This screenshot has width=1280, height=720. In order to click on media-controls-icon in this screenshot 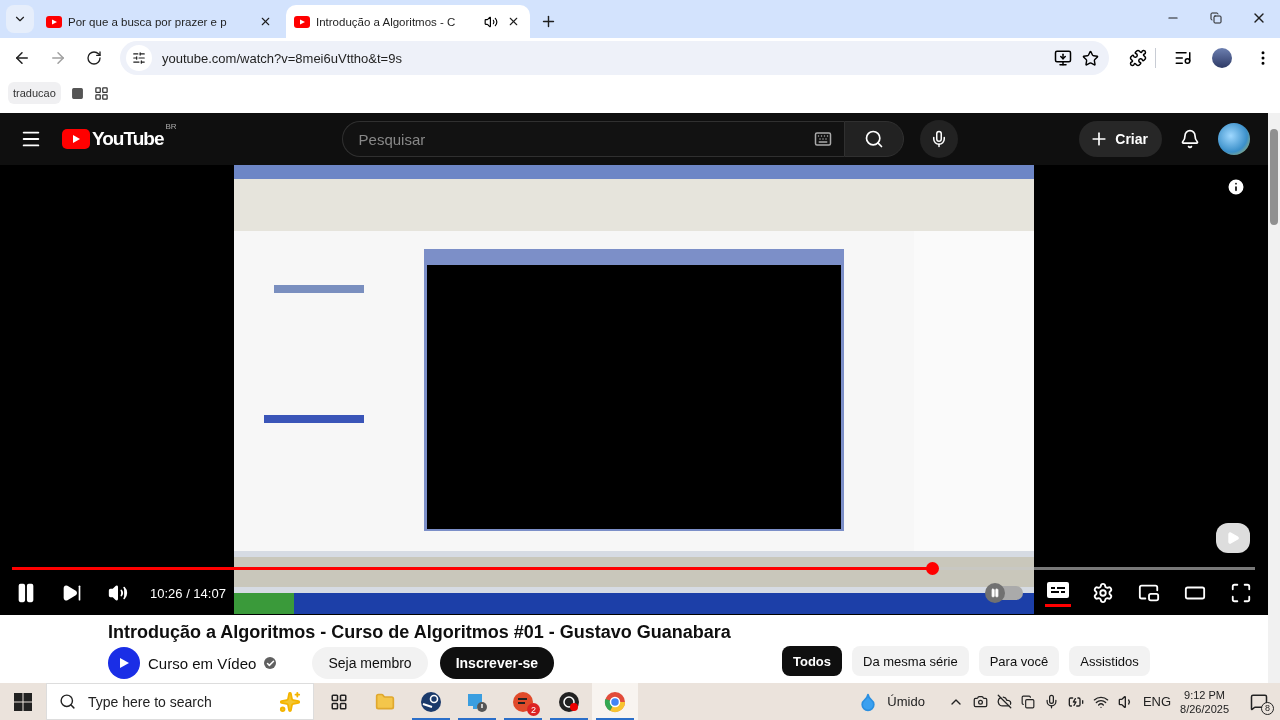, I will do `click(1183, 58)`.